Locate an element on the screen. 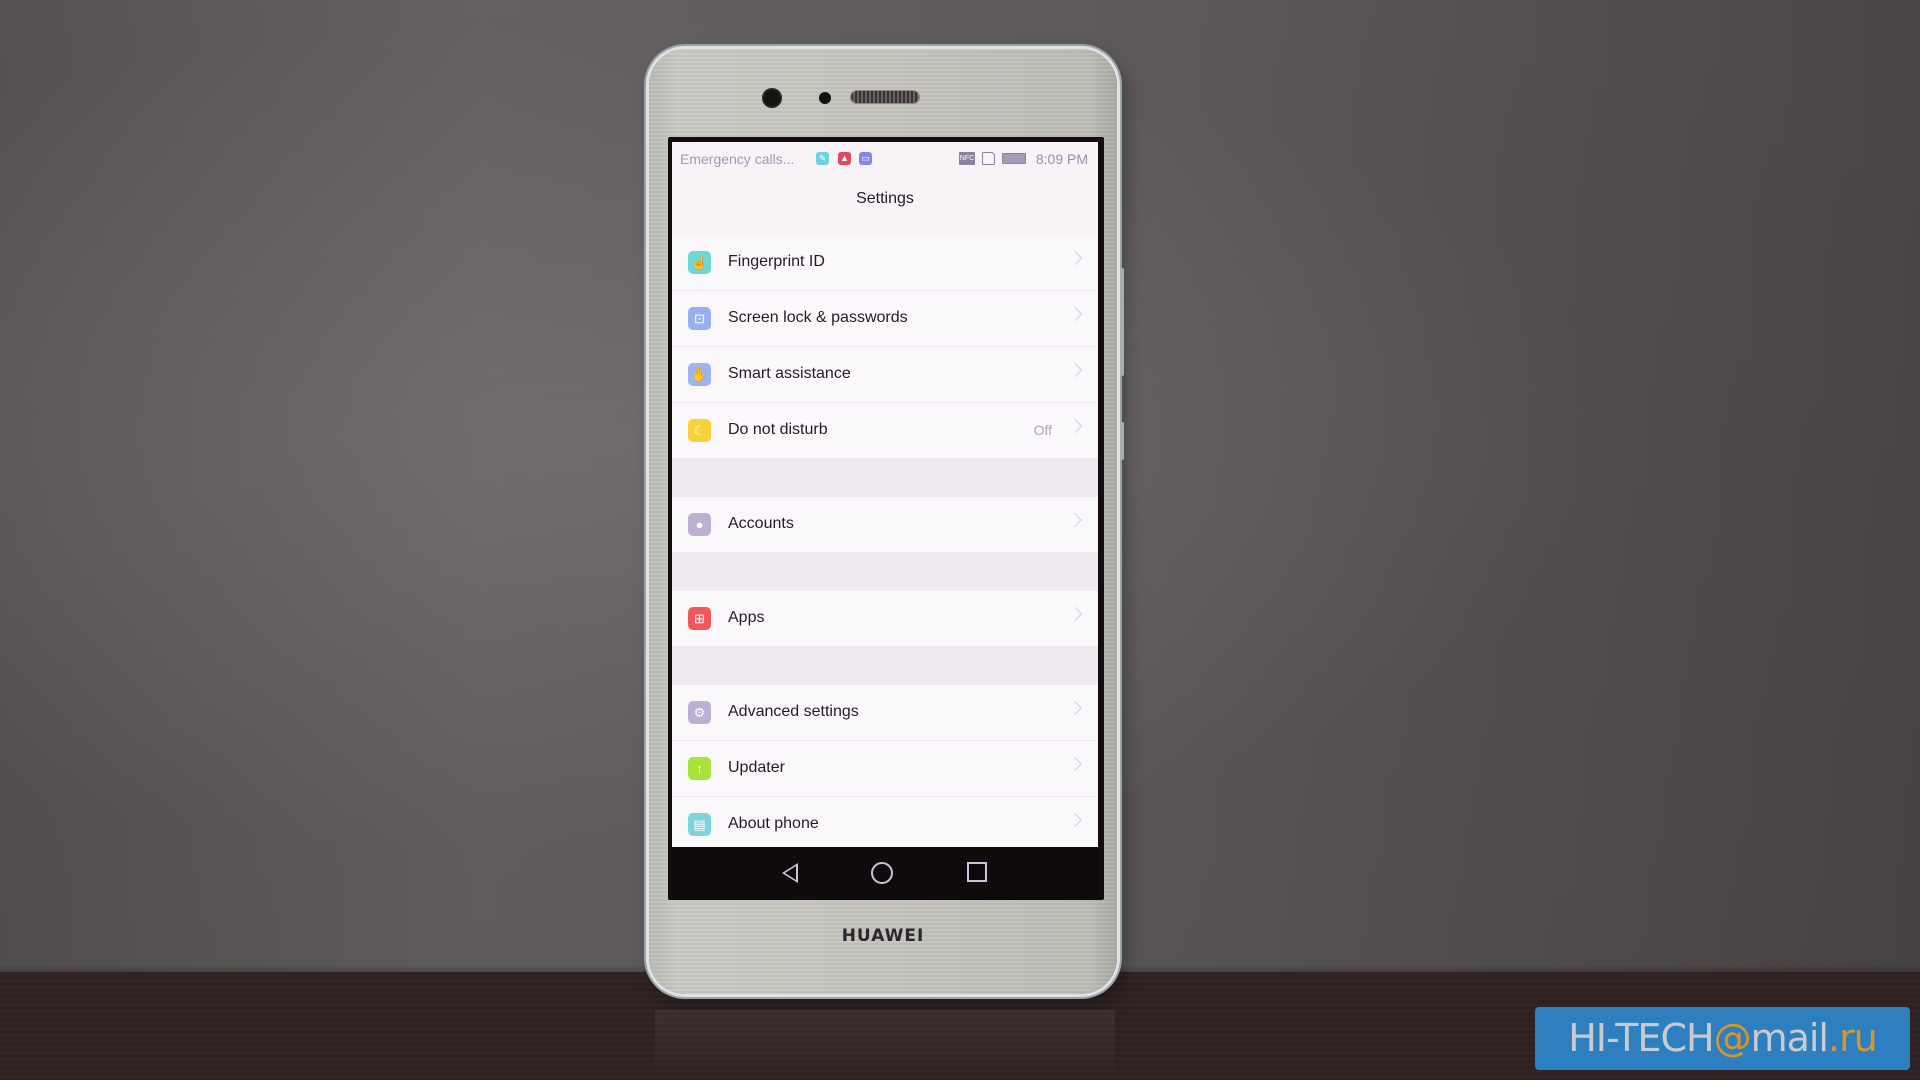 Image resolution: width=1920 pixels, height=1080 pixels. settings-item-screen-lock: ⊡ Screen lock & passwords is located at coordinates (885, 319).